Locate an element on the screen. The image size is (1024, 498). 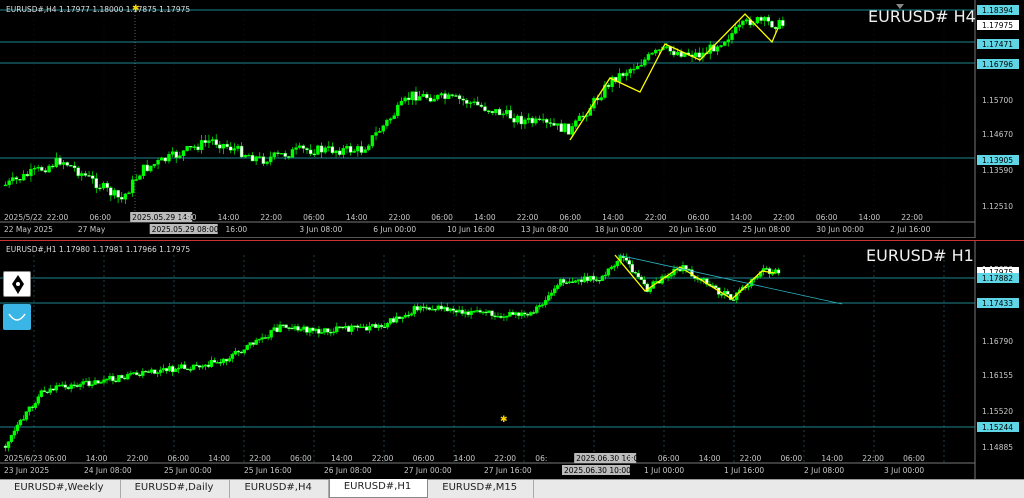
time-label: 30 Jun 00:00 is located at coordinates (840, 229).